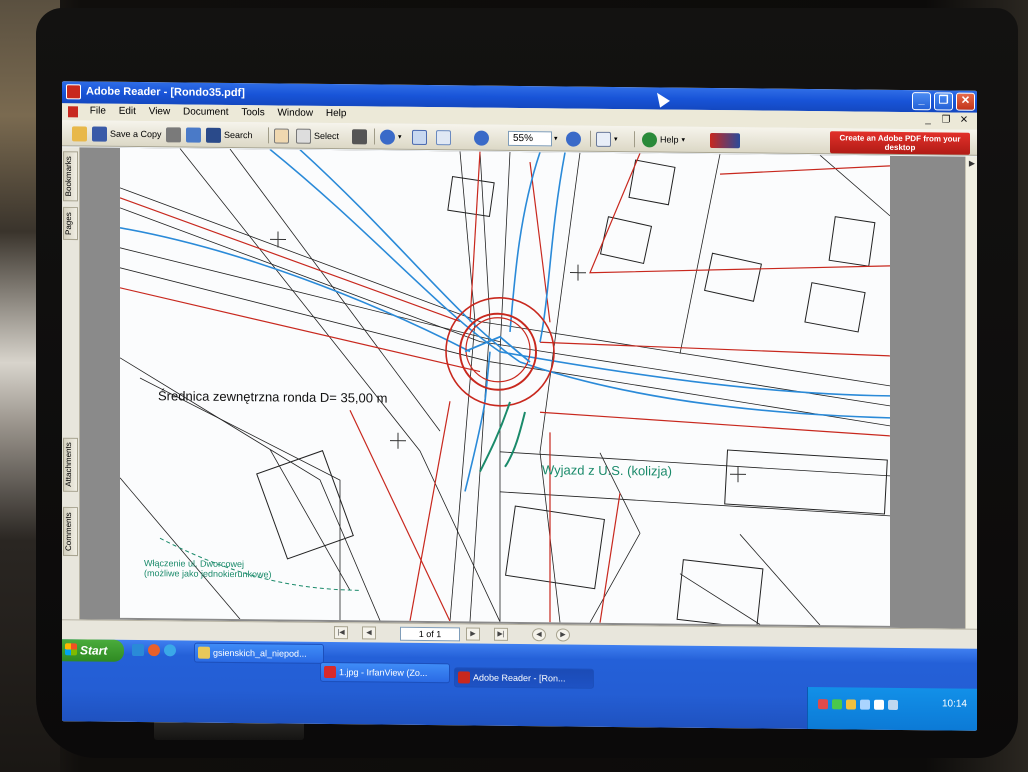  Describe the element at coordinates (136, 134) in the screenshot. I see `save-copy-label: Save a Copy` at that location.